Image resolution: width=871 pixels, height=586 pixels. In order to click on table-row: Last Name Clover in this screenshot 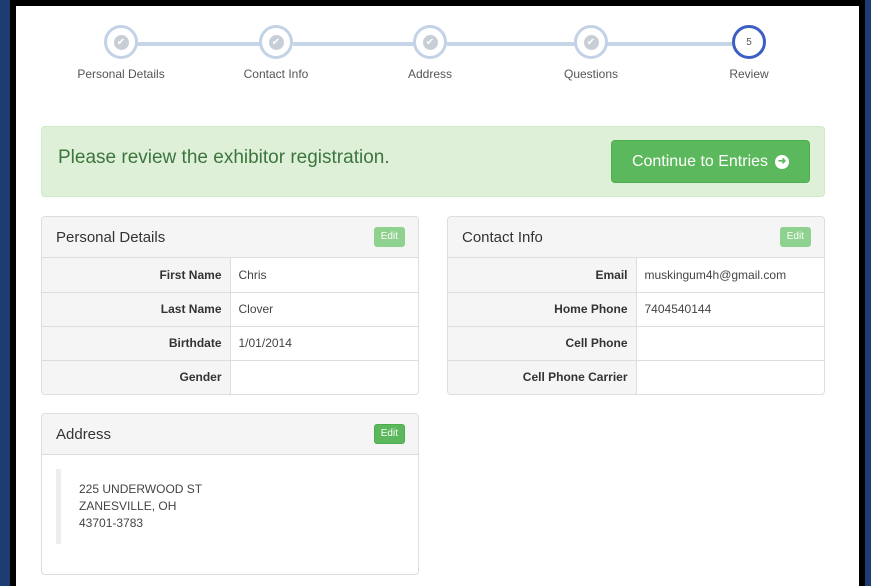, I will do `click(230, 308)`.